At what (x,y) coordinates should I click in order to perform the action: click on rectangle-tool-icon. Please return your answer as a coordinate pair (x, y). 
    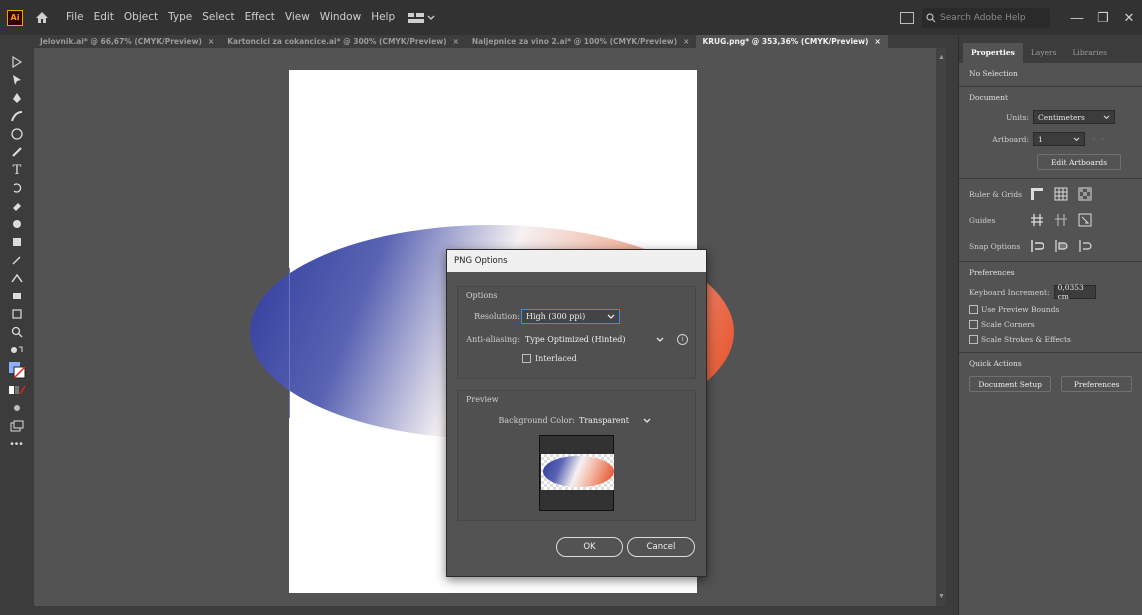
    Looking at the image, I should click on (17, 242).